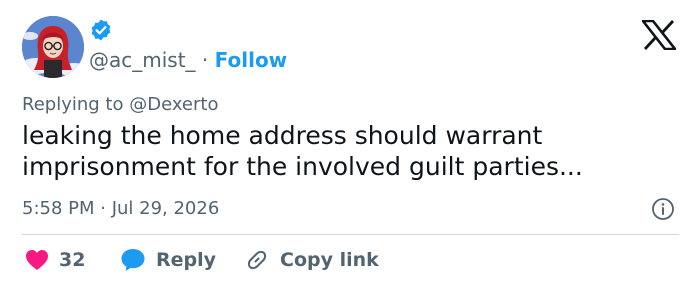 The image size is (700, 287). I want to click on reply-label: Reply, so click(186, 260).